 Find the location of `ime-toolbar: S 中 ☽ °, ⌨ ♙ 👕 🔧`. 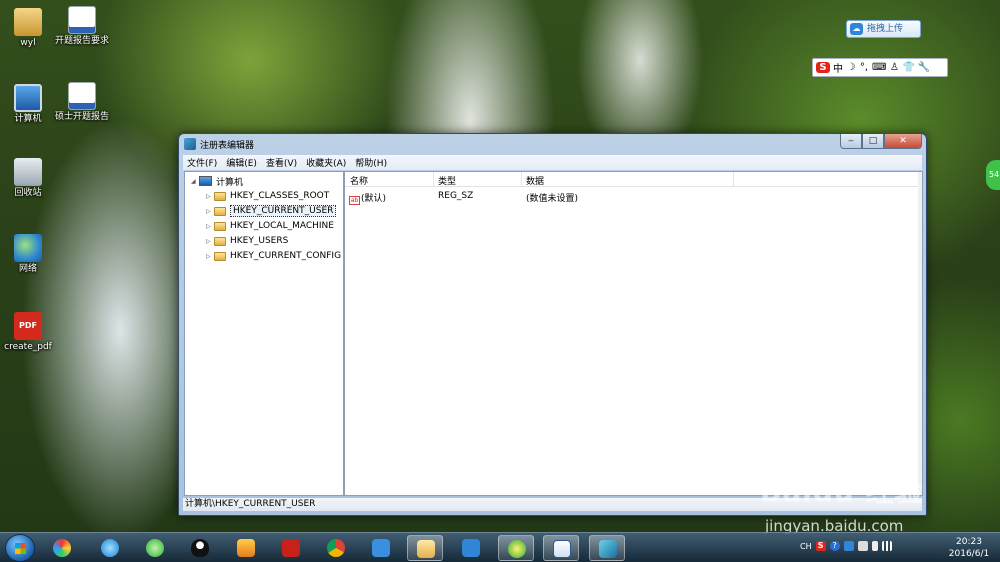

ime-toolbar: S 中 ☽ °, ⌨ ♙ 👕 🔧 is located at coordinates (880, 67).